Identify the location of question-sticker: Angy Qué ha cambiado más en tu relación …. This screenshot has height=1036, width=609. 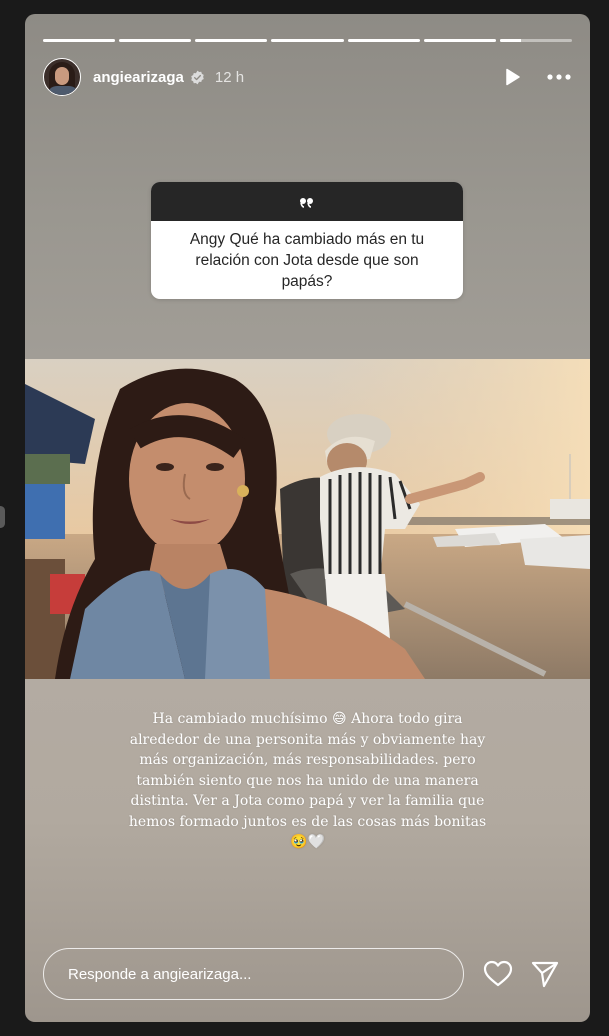
(307, 240).